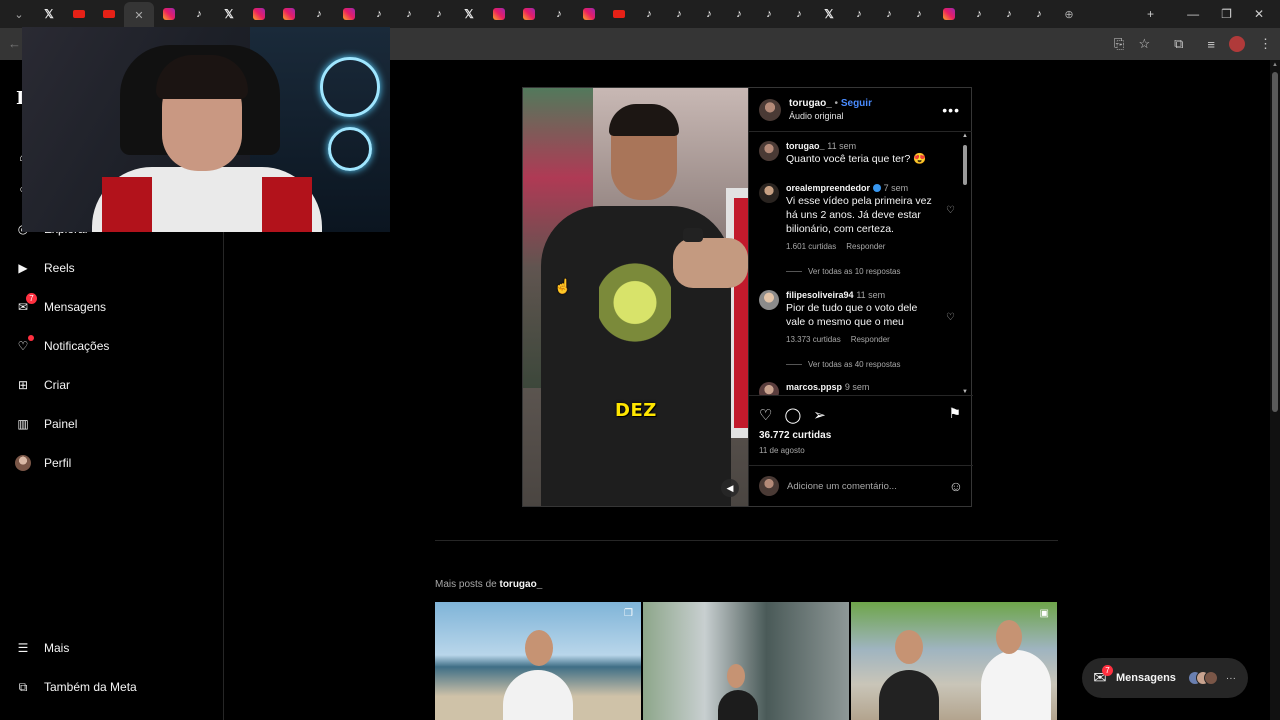 Image resolution: width=1280 pixels, height=720 pixels. What do you see at coordinates (795, 435) in the screenshot?
I see `likes-count: 36.772 curtidas` at bounding box center [795, 435].